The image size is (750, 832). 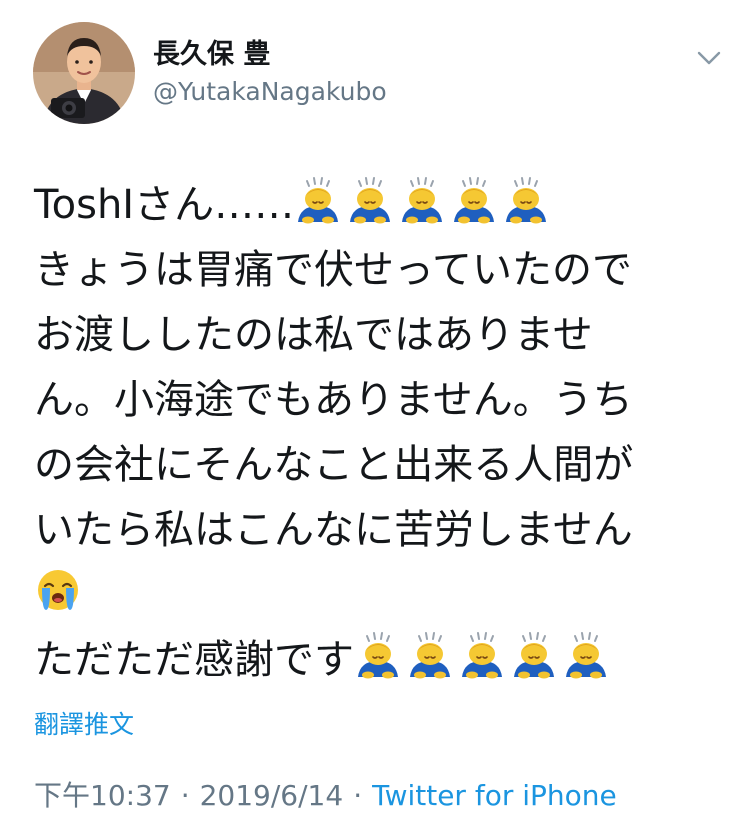 I want to click on tweet-metadata: 下午10:37 · 2019/6/14 · Twitter for iPhone, so click(x=325, y=796).